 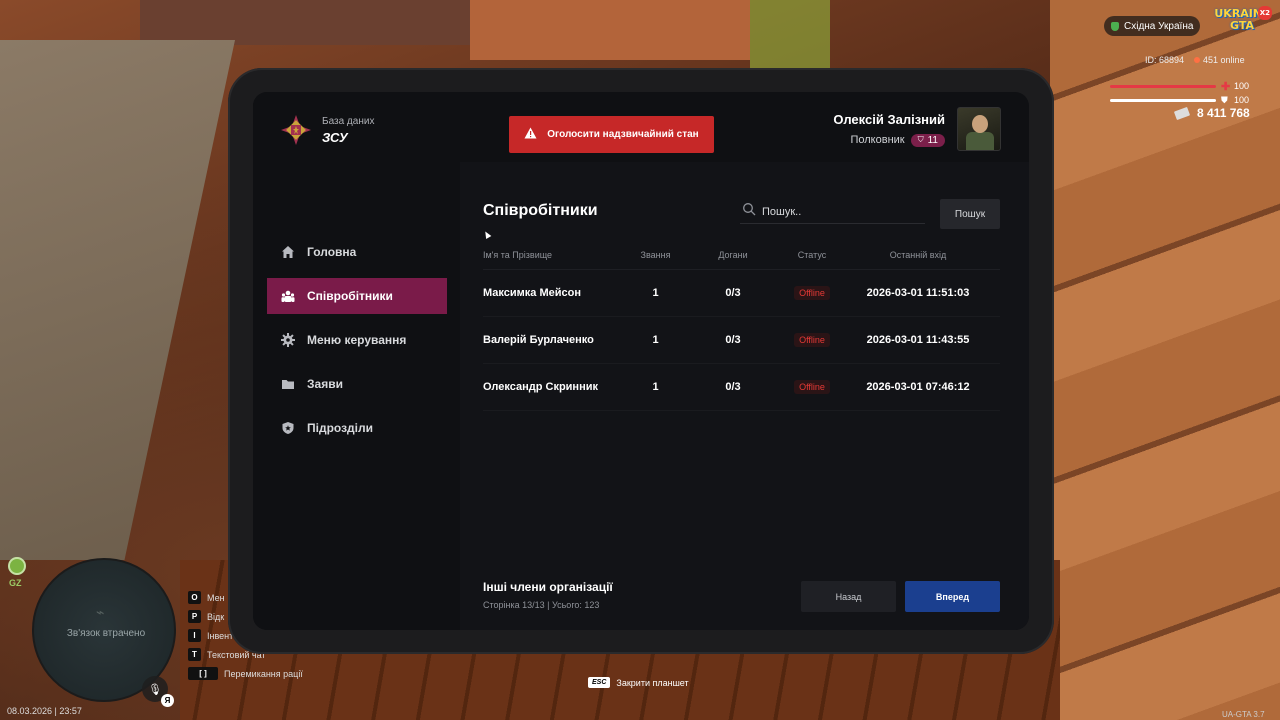 I want to click on employee-name: Олександр Скринник, so click(x=540, y=387).